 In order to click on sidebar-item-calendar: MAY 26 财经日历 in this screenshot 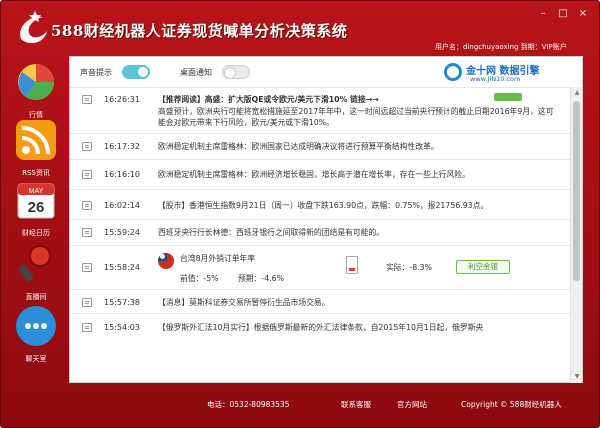, I will do `click(36, 210)`.